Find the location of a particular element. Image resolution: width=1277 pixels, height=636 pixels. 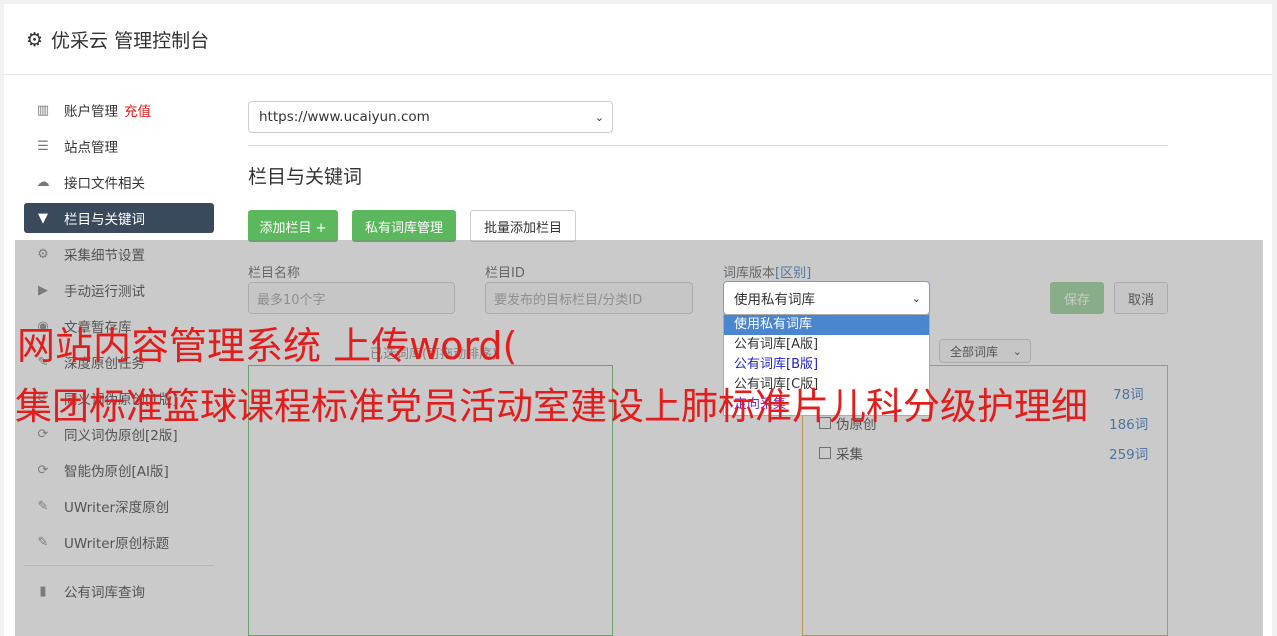

top-bar: ⚙ 优采云 管理控制台 is located at coordinates (638, 39).